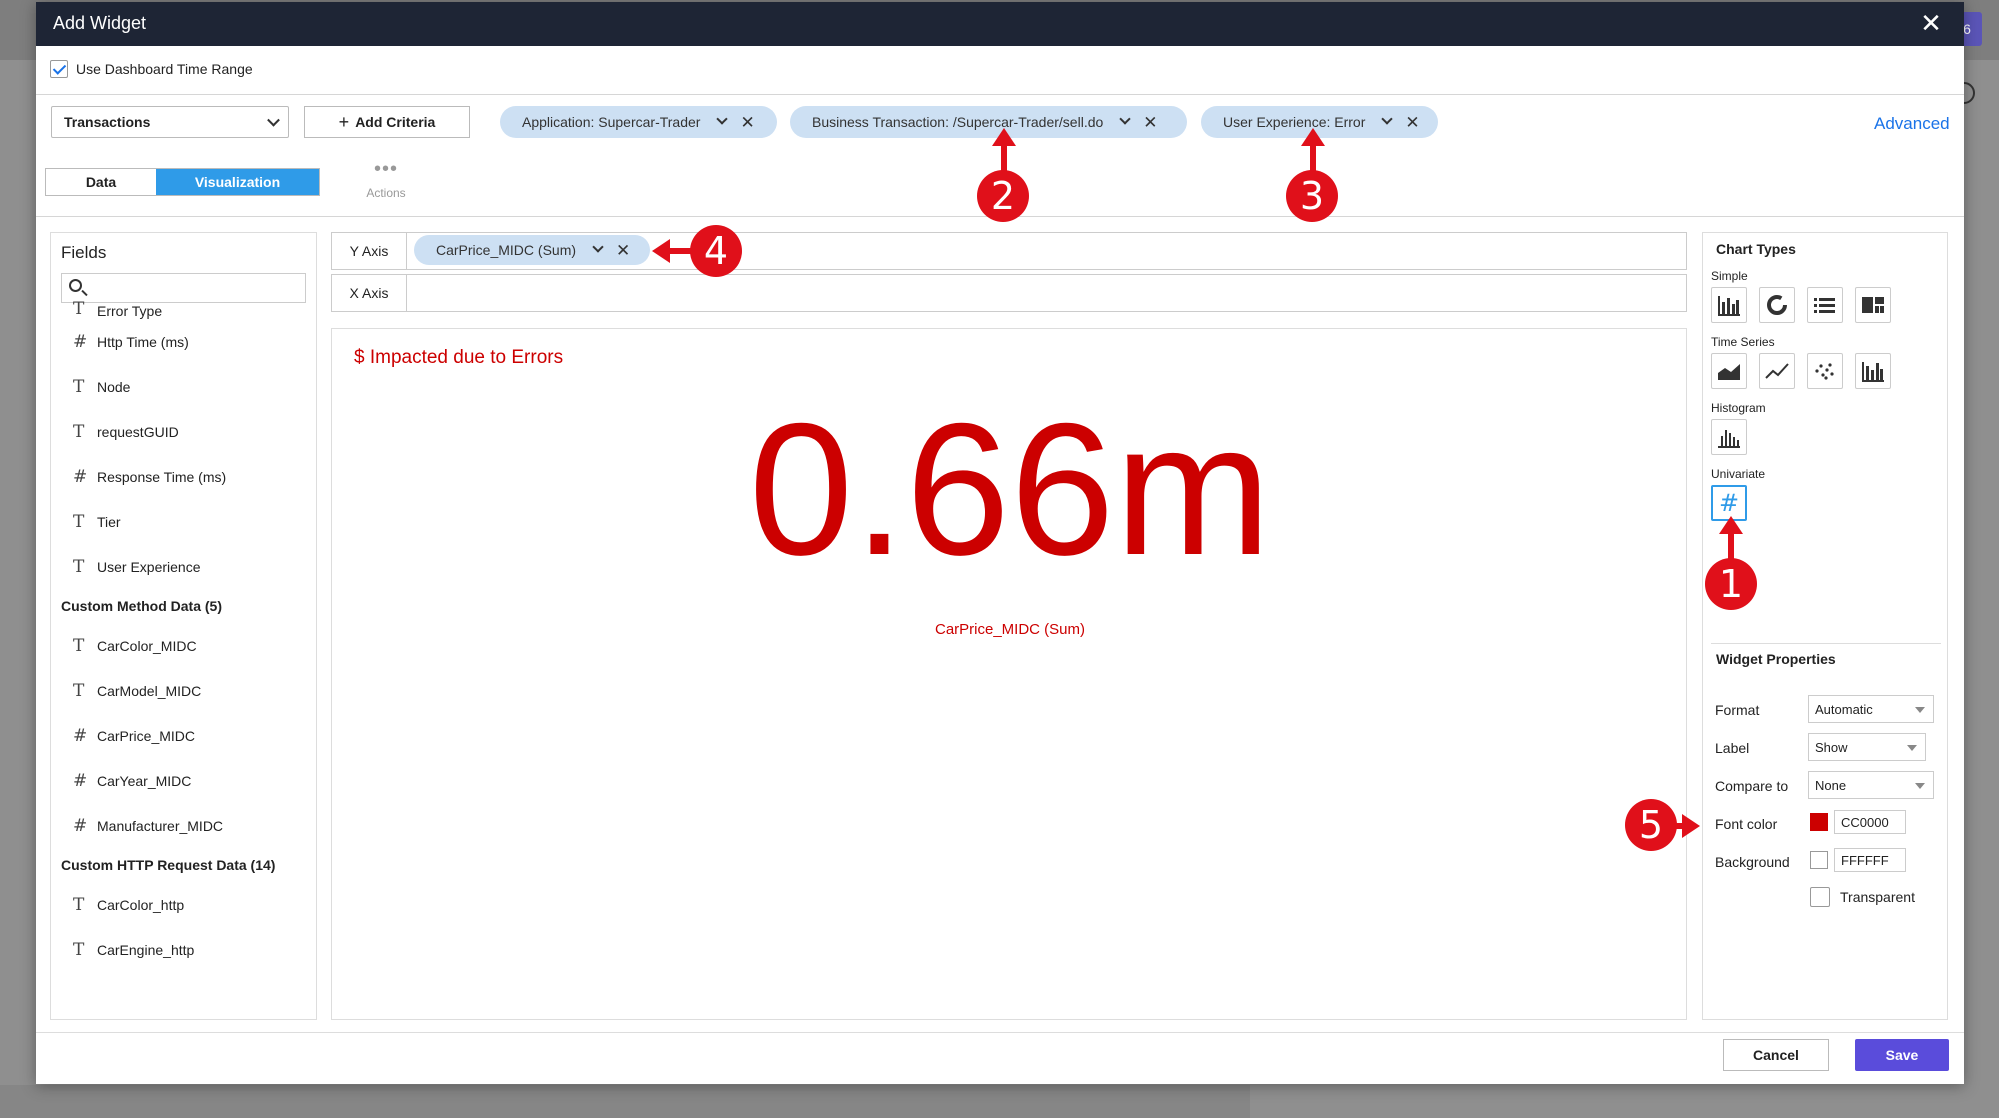 This screenshot has width=1999, height=1118. What do you see at coordinates (237, 182) in the screenshot?
I see `tab-visualization: Visualization` at bounding box center [237, 182].